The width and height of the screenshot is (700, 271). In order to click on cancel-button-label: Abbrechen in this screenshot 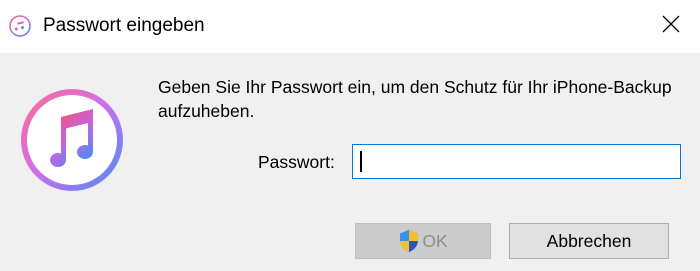, I will do `click(589, 240)`.